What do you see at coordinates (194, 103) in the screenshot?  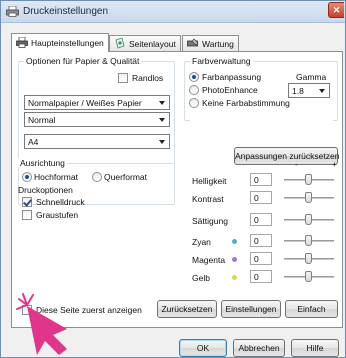 I see `no-color-radio` at bounding box center [194, 103].